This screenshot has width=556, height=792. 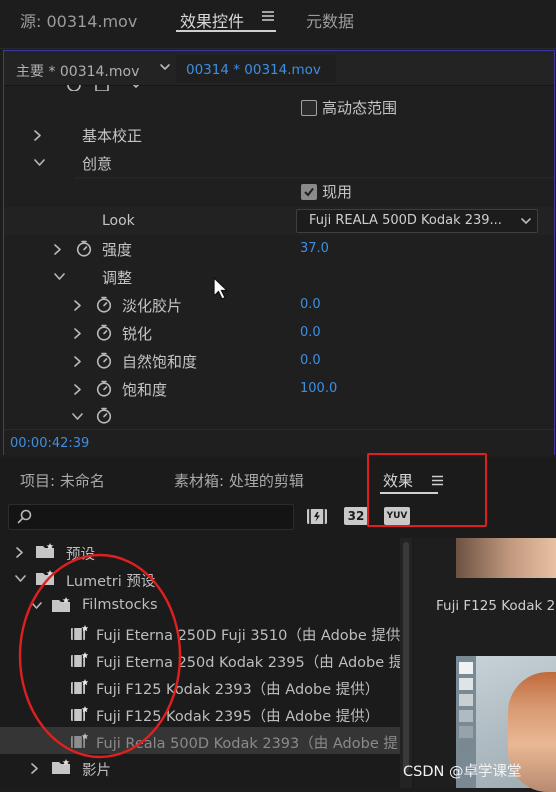 What do you see at coordinates (506, 558) in the screenshot?
I see `preview-thumbnail-top` at bounding box center [506, 558].